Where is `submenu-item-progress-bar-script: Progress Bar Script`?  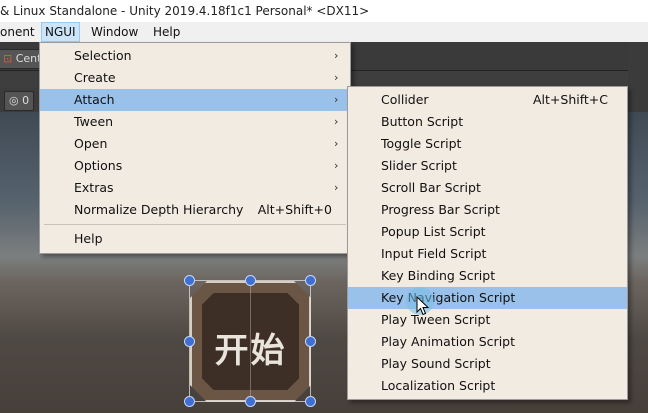
submenu-item-progress-bar-script: Progress Bar Script is located at coordinates (487, 210).